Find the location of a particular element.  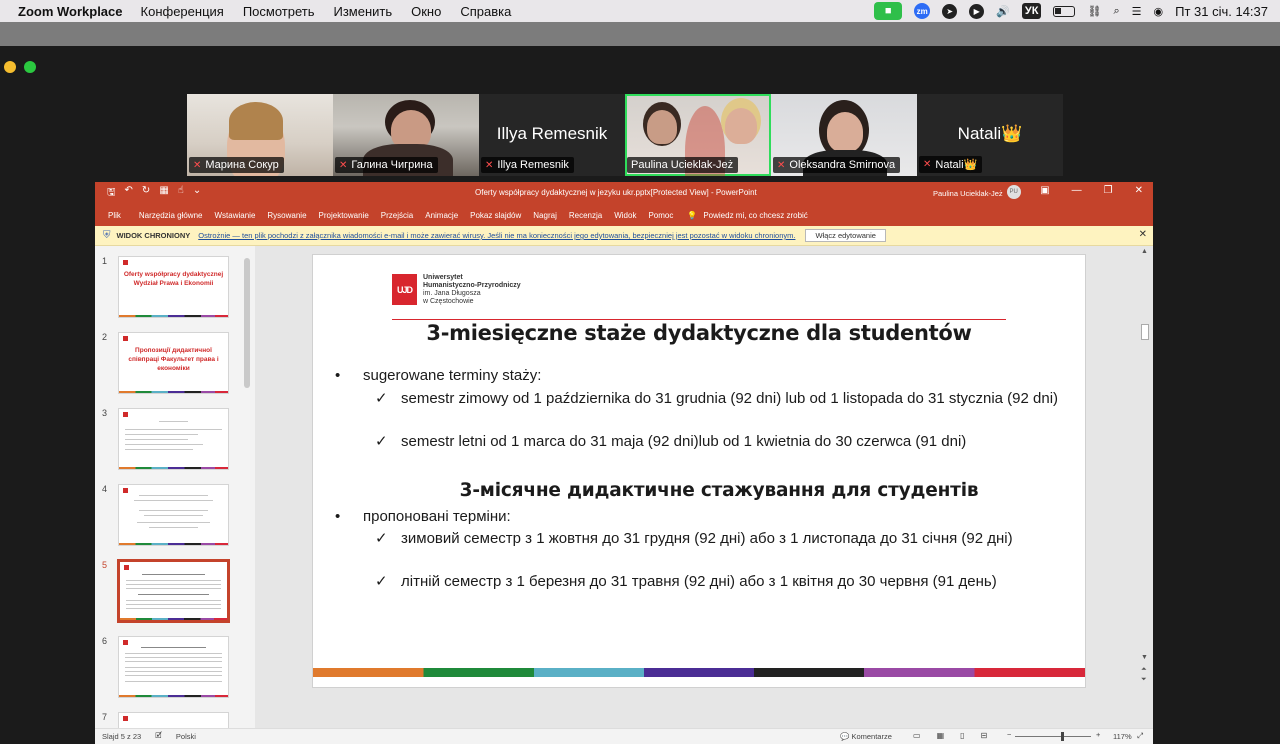

fullscreen-button is located at coordinates (30, 67).